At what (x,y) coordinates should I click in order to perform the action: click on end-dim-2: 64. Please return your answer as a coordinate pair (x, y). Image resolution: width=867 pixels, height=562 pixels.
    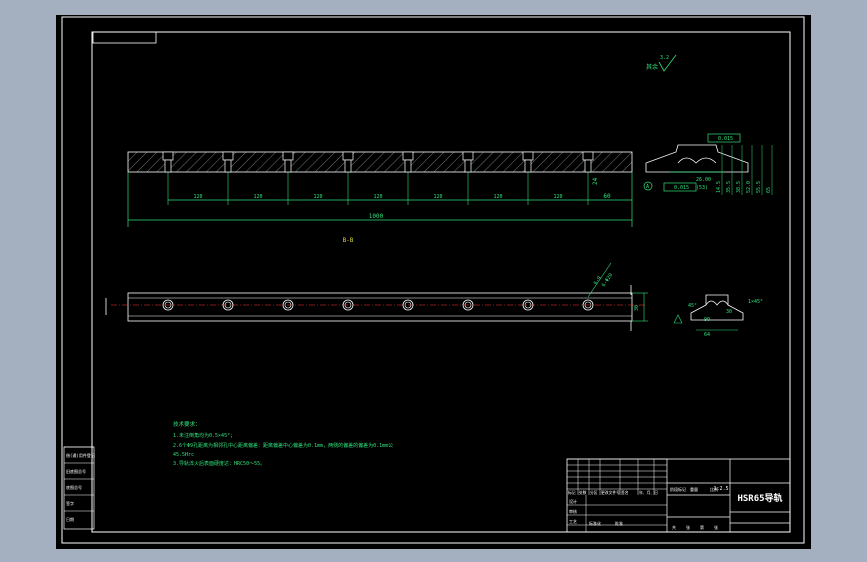
    Looking at the image, I should click on (707, 335).